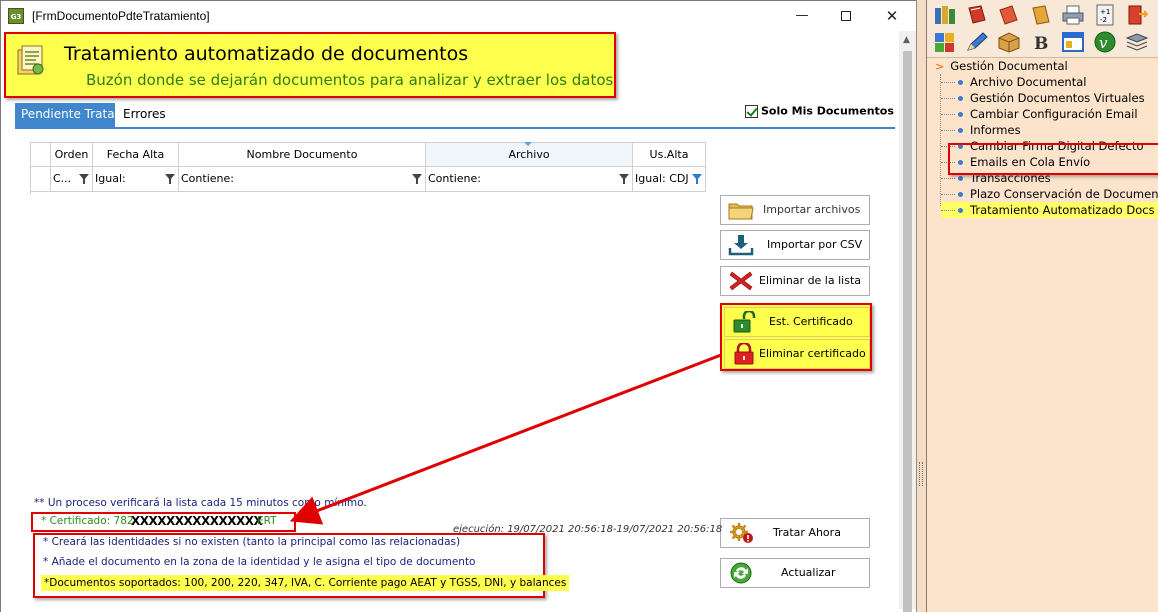 Image resolution: width=1158 pixels, height=612 pixels. Describe the element at coordinates (459, 16) in the screenshot. I see `title-bar: G3 [FrmDocumentoPdteTratamiento] — ✕` at that location.